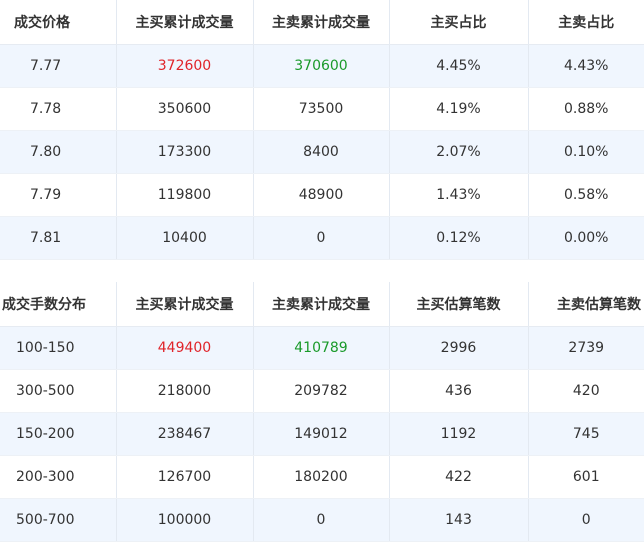 The width and height of the screenshot is (644, 542). I want to click on cell-lot-range: 300-500, so click(58, 391).